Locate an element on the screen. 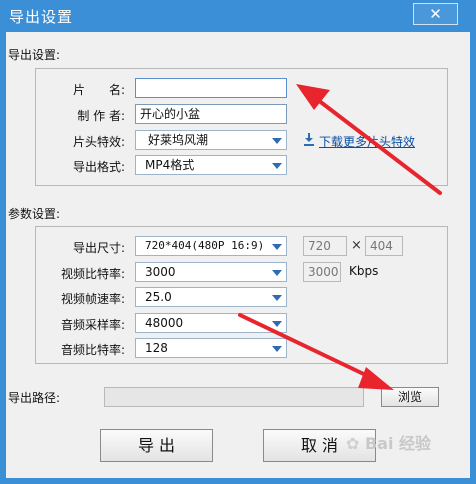  annotation-arrow-browse is located at coordinates (306, 346).